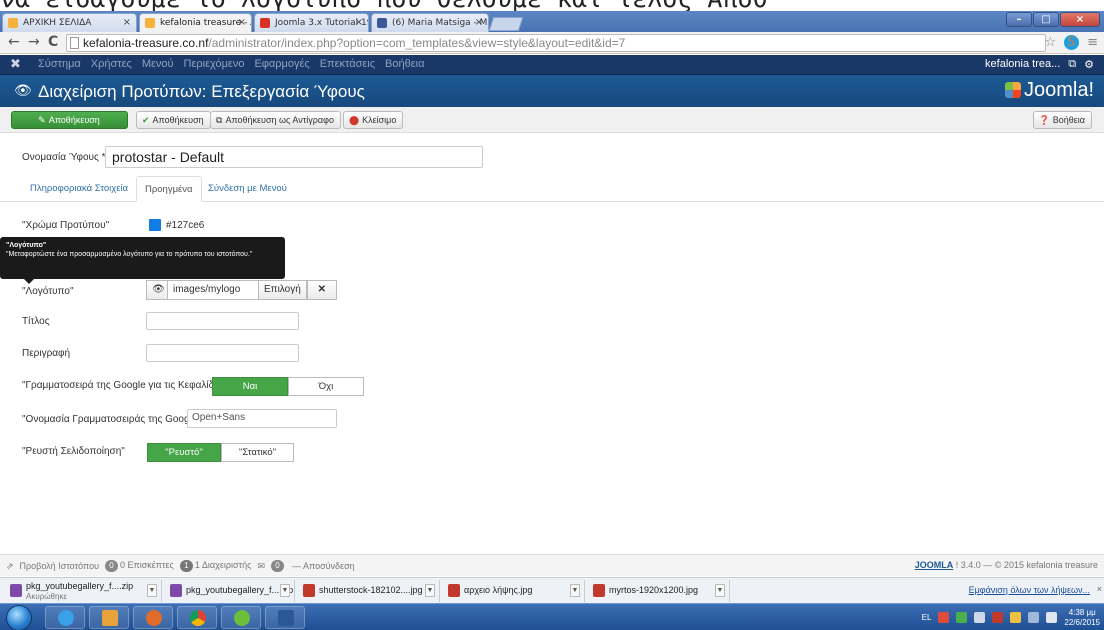  Describe the element at coordinates (250, 386) in the screenshot. I see `google-font-yes-button: Ναι` at that location.